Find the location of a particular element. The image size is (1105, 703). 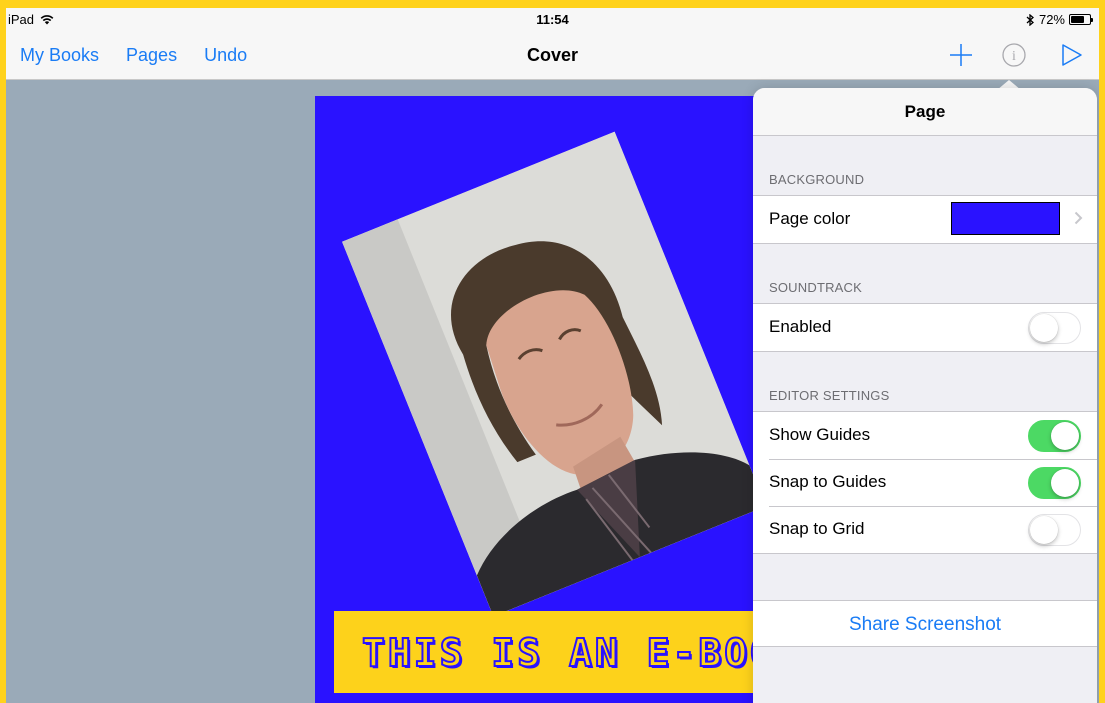

show-guides-label: Show Guides is located at coordinates (820, 434).